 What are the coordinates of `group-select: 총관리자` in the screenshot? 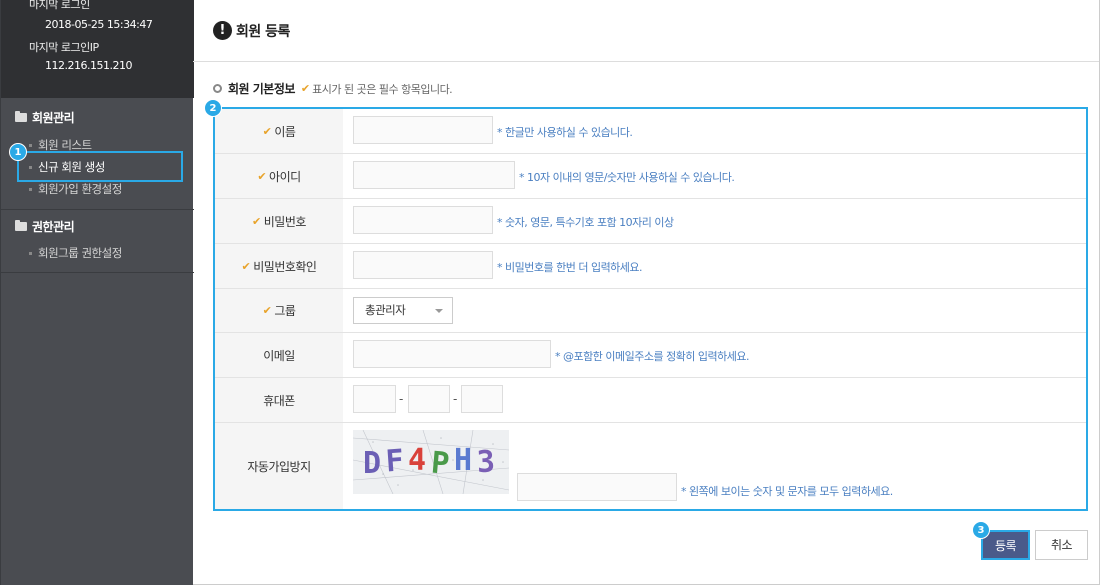 It's located at (403, 310).